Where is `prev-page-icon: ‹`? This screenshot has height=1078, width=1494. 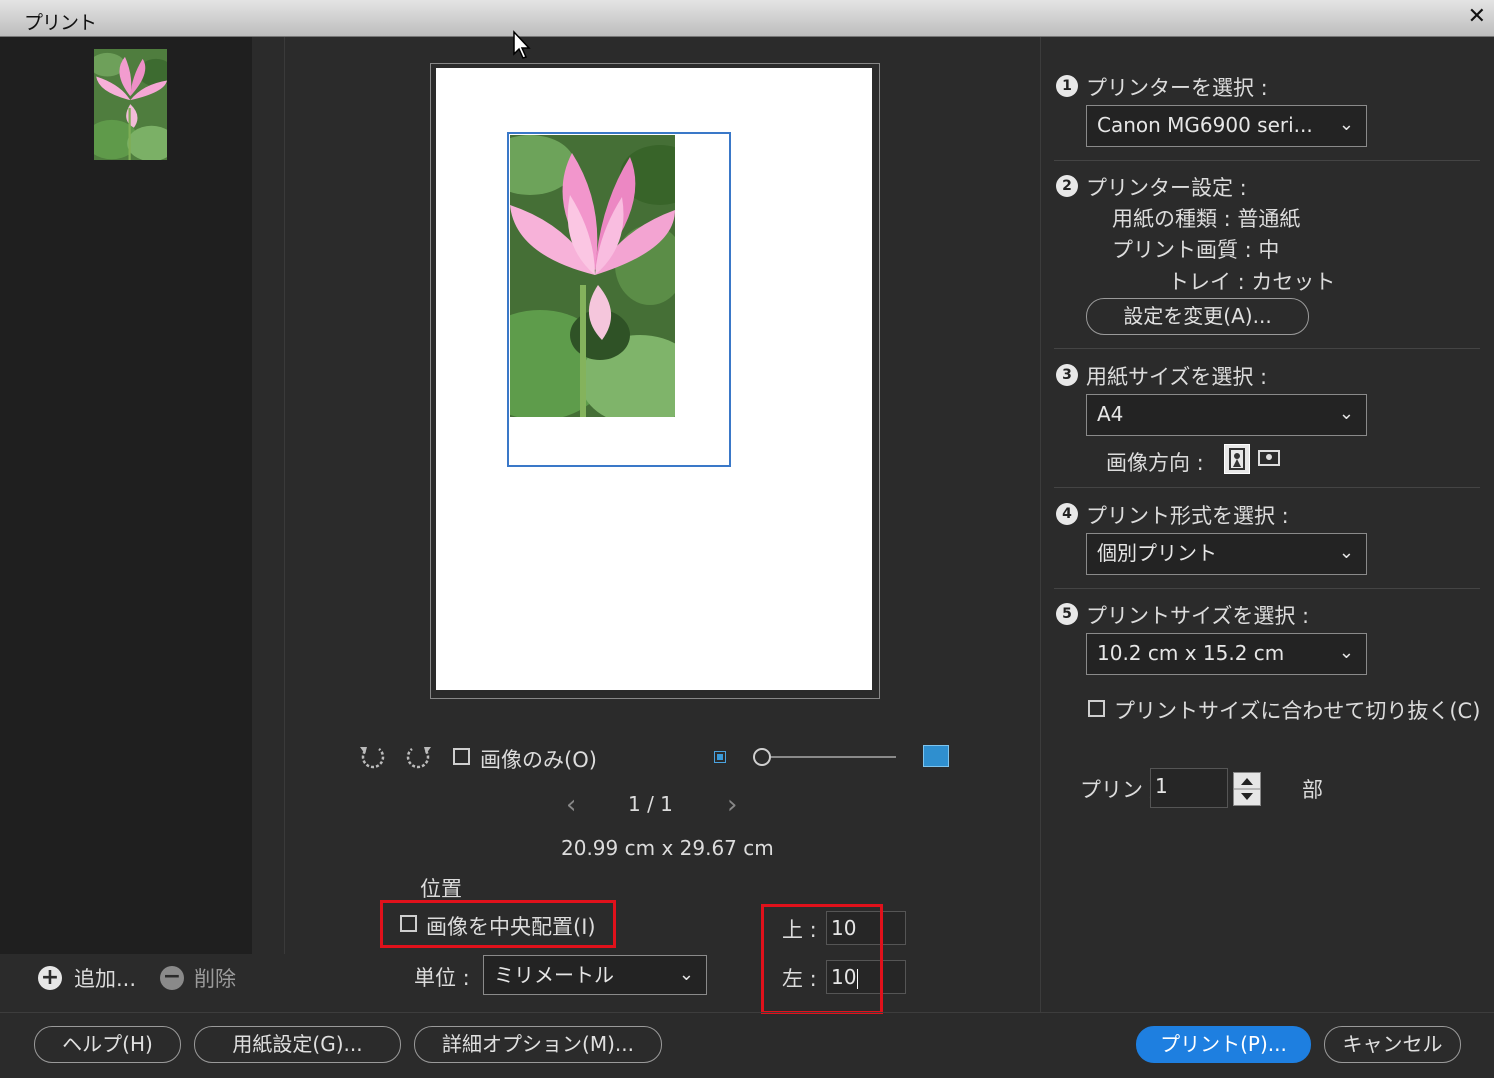
prev-page-icon: ‹ is located at coordinates (571, 805).